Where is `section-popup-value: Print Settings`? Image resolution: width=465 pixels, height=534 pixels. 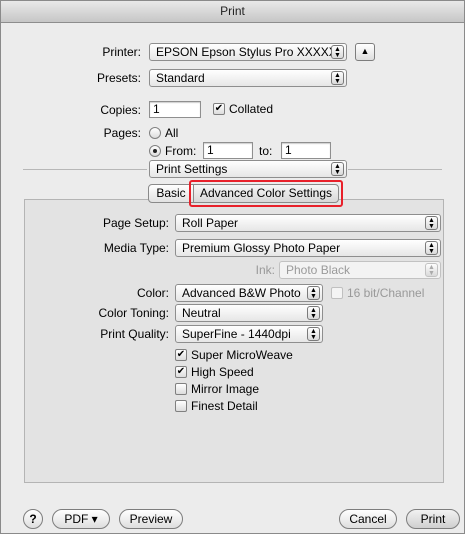 section-popup-value: Print Settings is located at coordinates (192, 169).